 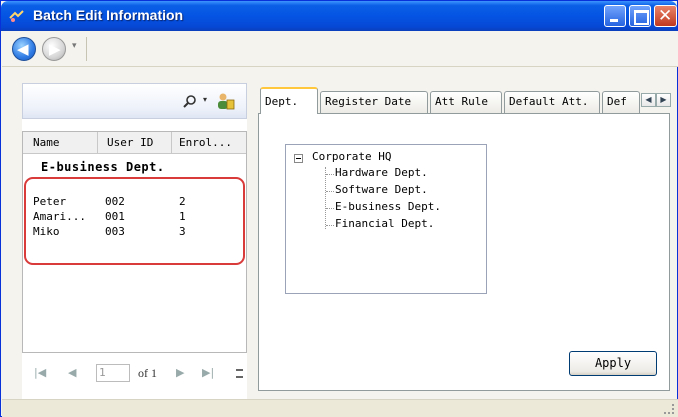 I want to click on tab-att-rule: Att Rule, so click(x=466, y=102).